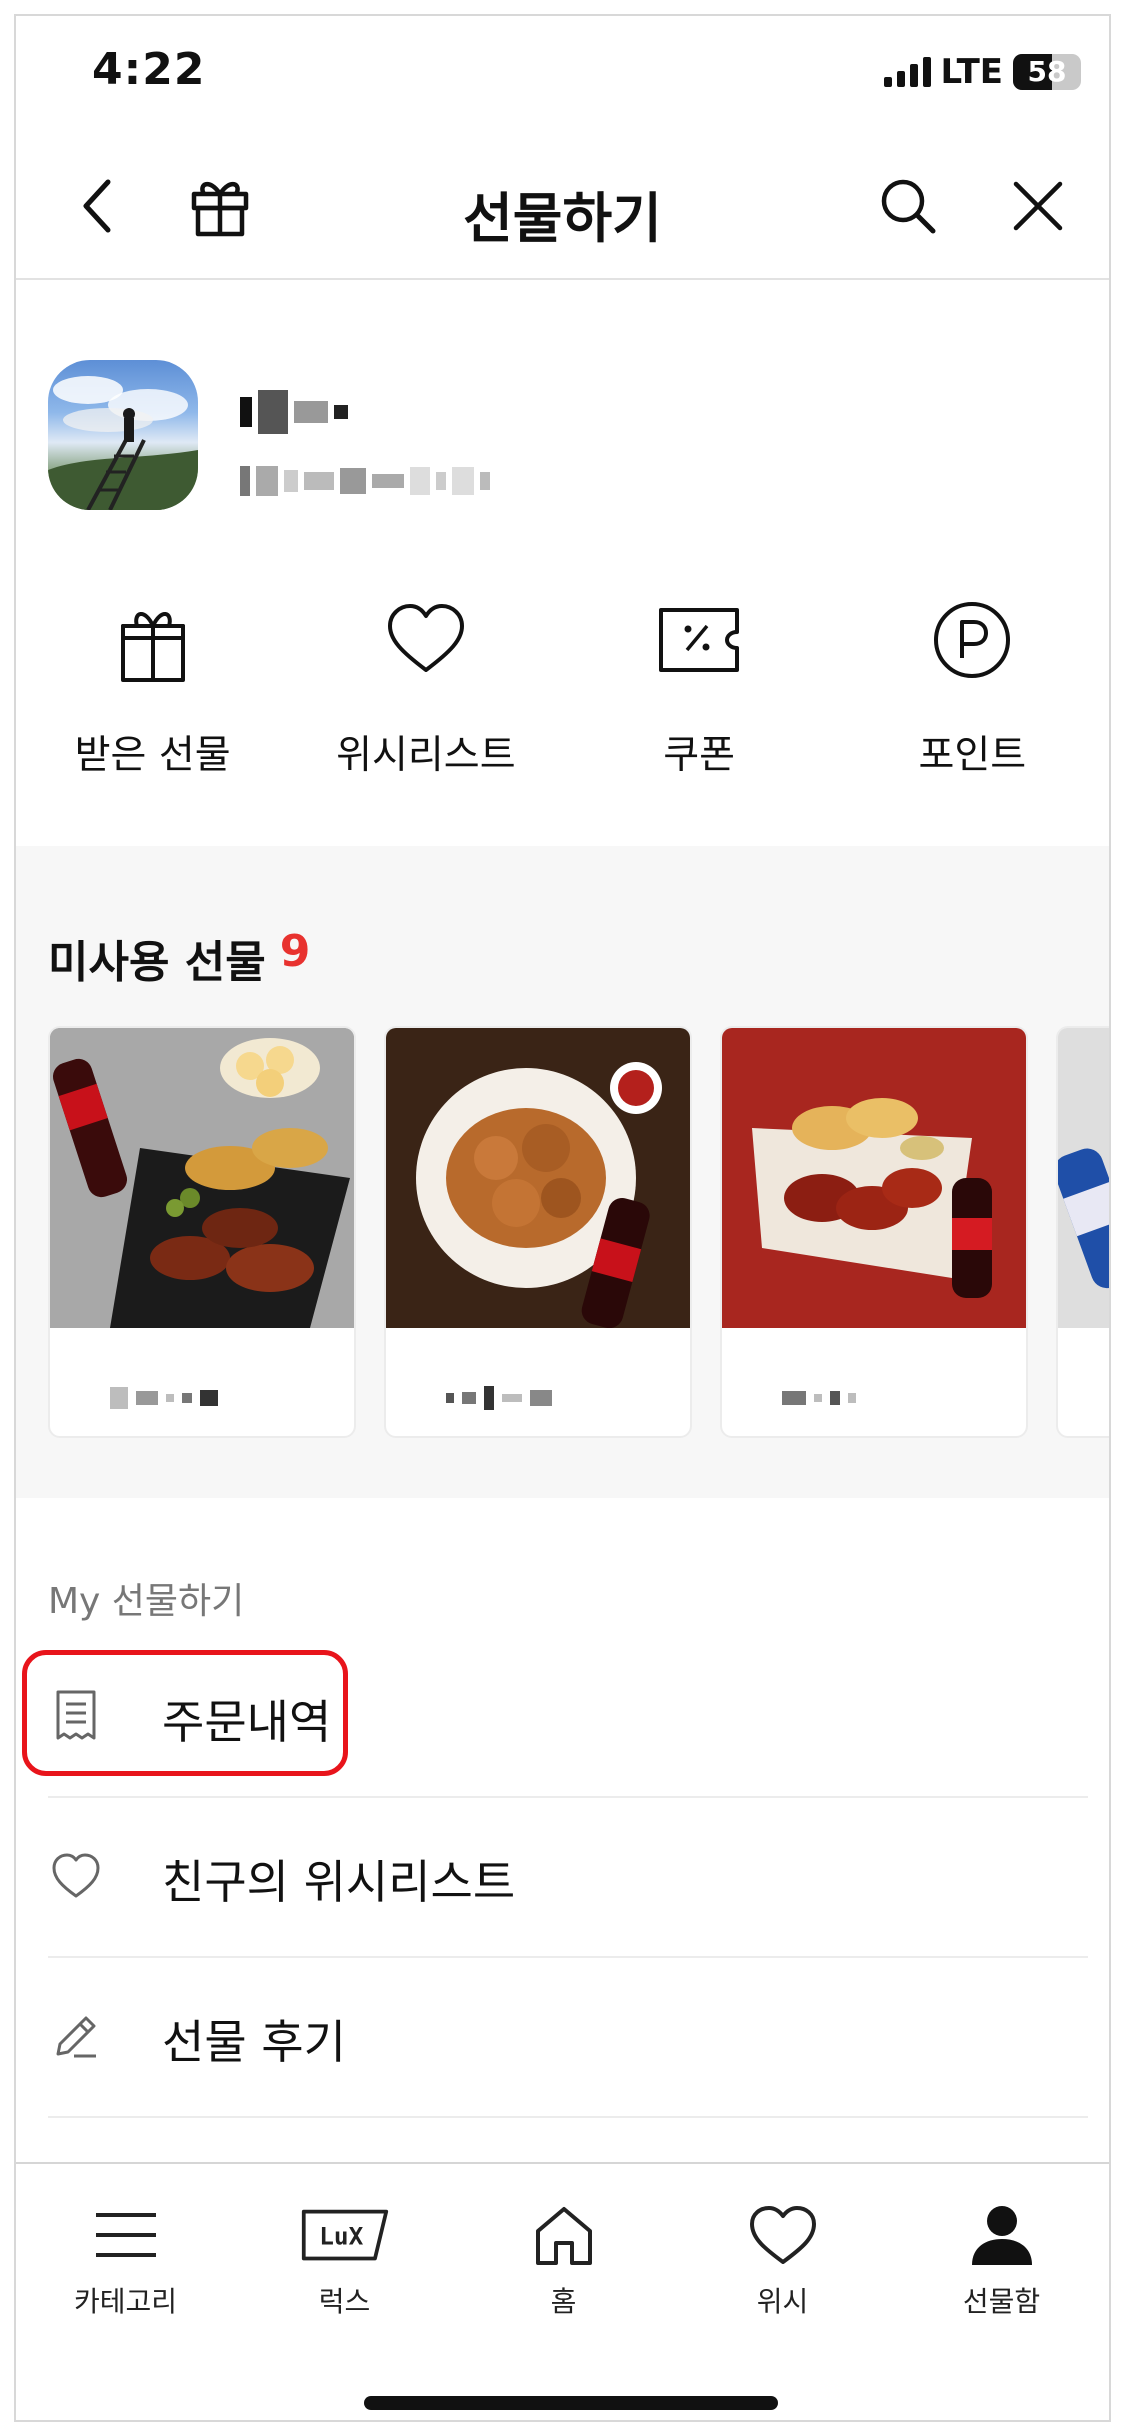 Image resolution: width=1125 pixels, height=2436 pixels. Describe the element at coordinates (782, 2301) in the screenshot. I see `tab-label: 위시` at that location.